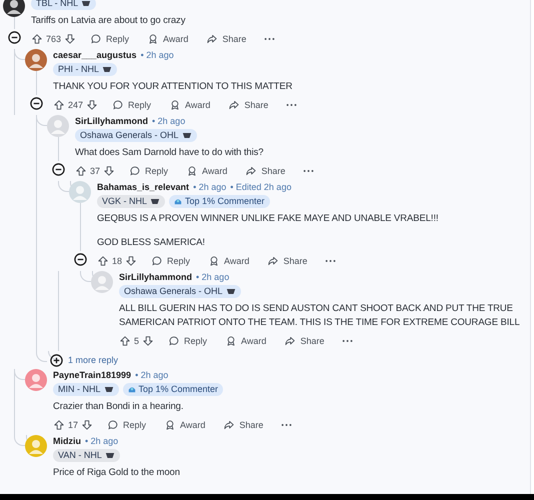 This screenshot has width=534, height=500. What do you see at coordinates (95, 171) in the screenshot?
I see `vote-count: 37` at bounding box center [95, 171].